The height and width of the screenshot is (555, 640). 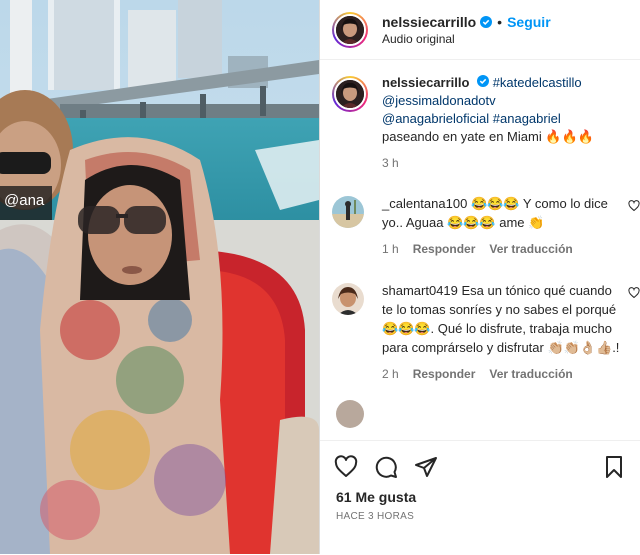 I want to click on caption-text: paseando en yate en Miami 🔥🔥🔥, so click(x=488, y=136).